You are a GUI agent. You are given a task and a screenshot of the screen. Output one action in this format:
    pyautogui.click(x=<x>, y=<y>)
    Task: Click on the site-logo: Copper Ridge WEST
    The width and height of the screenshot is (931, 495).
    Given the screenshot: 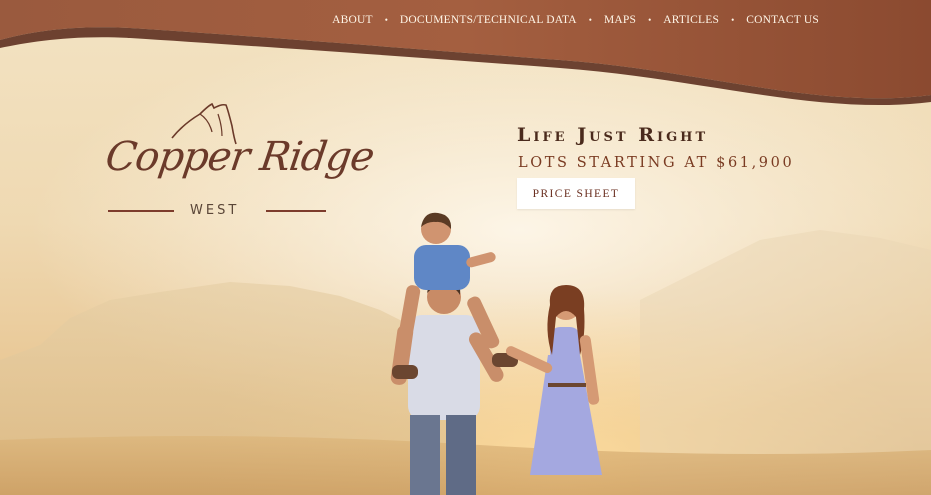 What is the action you would take?
    pyautogui.click(x=238, y=162)
    